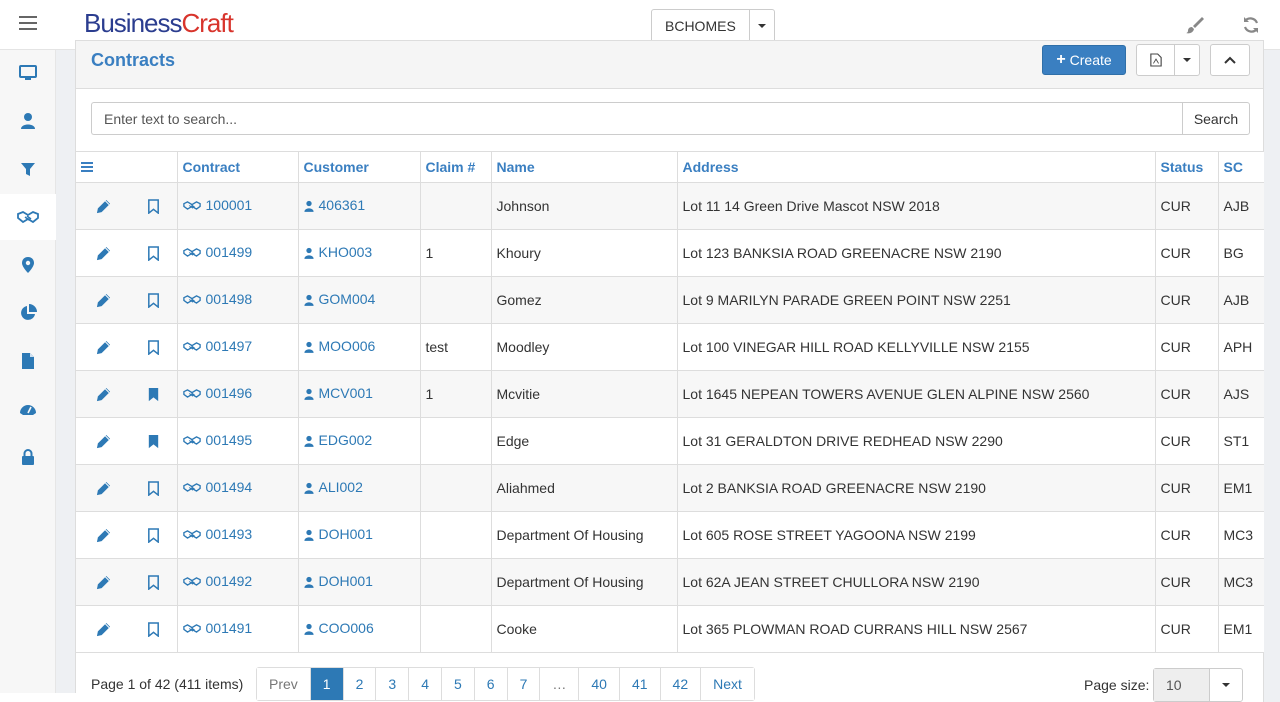 The height and width of the screenshot is (702, 1280). Describe the element at coordinates (28, 265) in the screenshot. I see `sidebar-item-map` at that location.